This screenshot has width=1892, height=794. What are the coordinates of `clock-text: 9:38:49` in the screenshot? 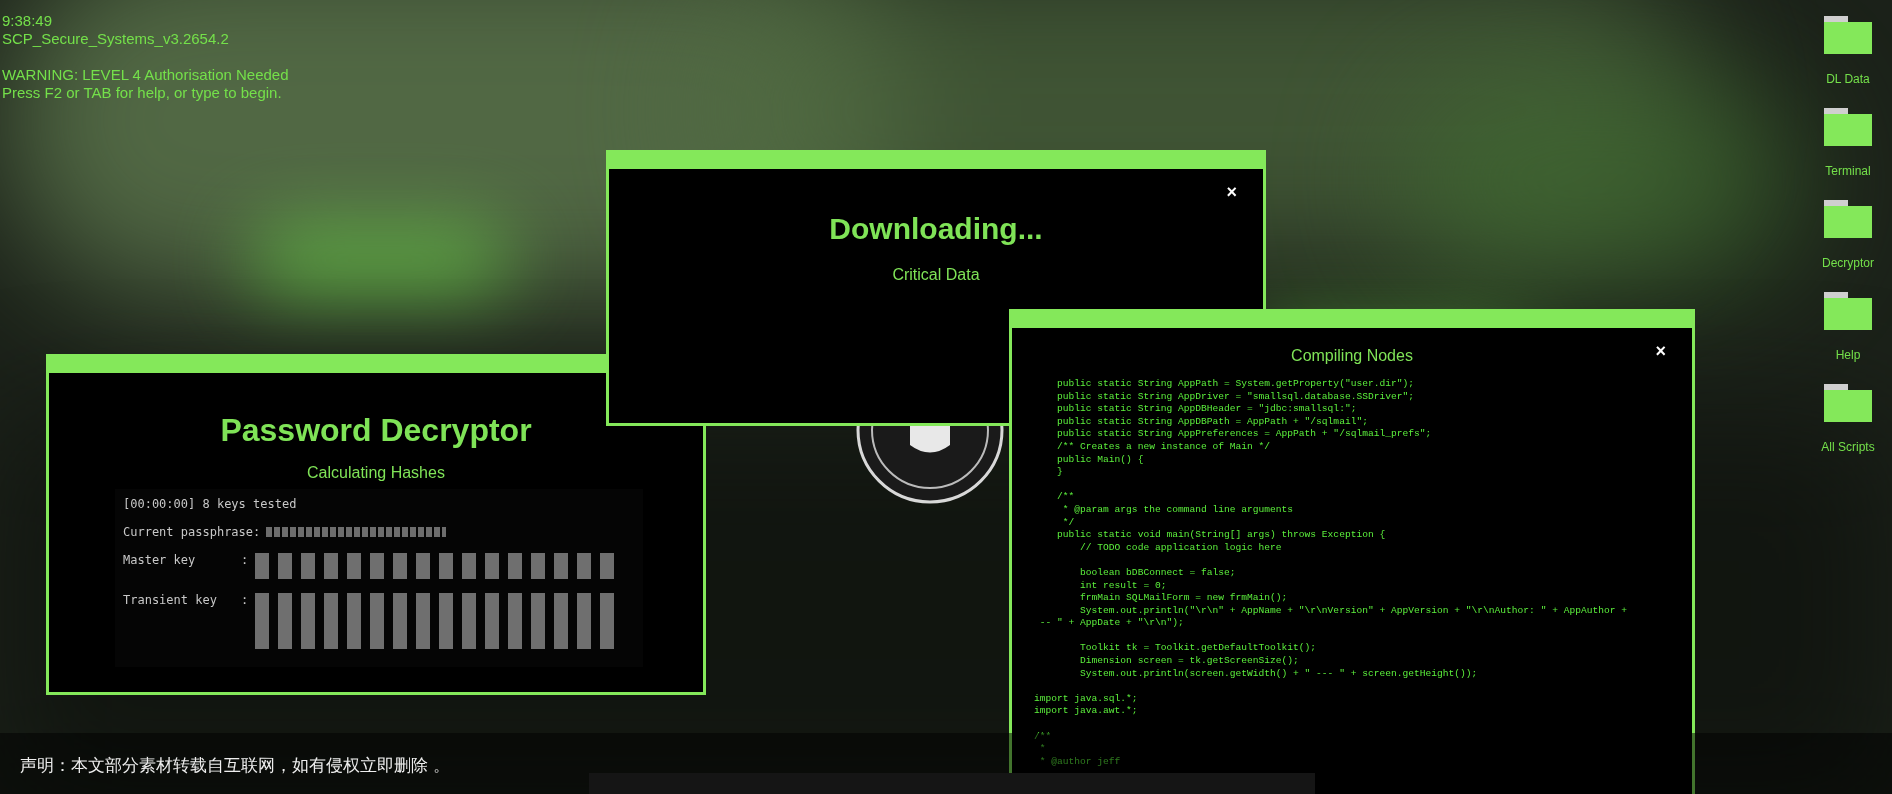 It's located at (27, 21).